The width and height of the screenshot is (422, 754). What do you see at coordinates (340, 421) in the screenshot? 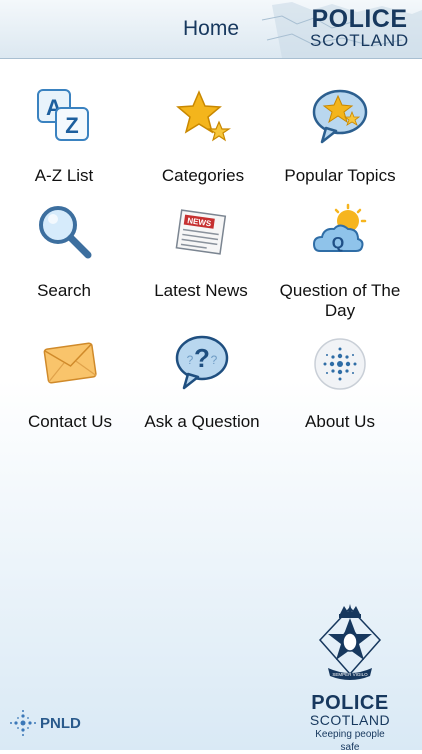
I see `menu-label: About Us` at bounding box center [340, 421].